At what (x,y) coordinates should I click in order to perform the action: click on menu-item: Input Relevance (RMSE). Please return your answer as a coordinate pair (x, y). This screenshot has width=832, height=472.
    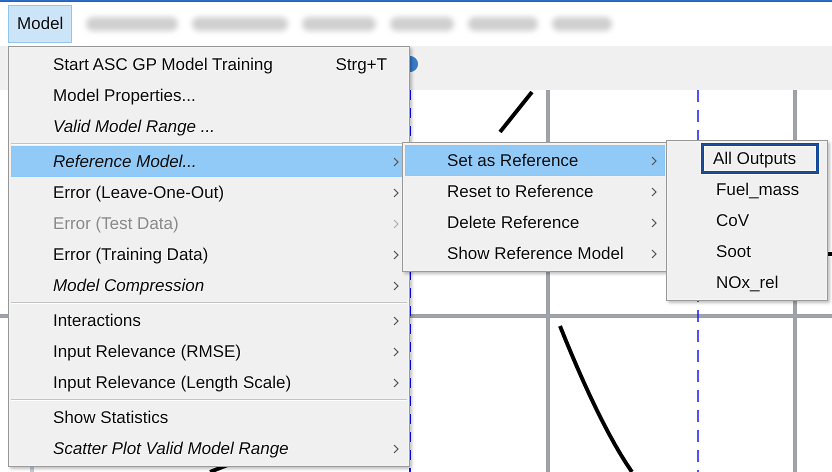
    Looking at the image, I should click on (209, 351).